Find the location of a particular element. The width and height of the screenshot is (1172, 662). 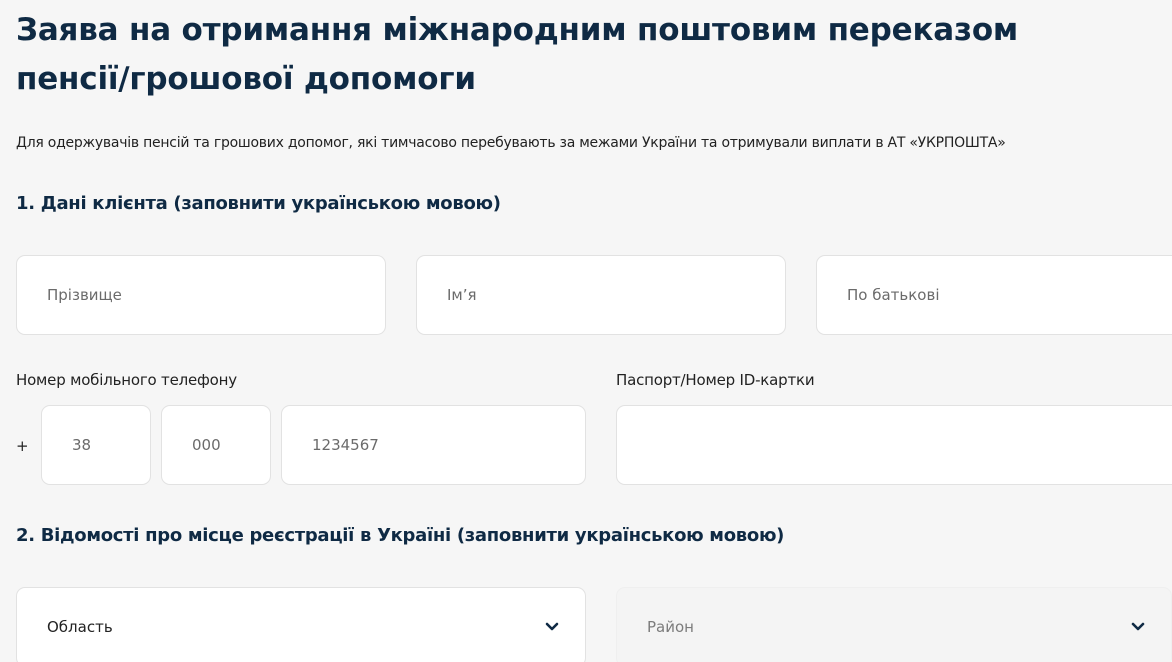

patronymic-input is located at coordinates (994, 295).